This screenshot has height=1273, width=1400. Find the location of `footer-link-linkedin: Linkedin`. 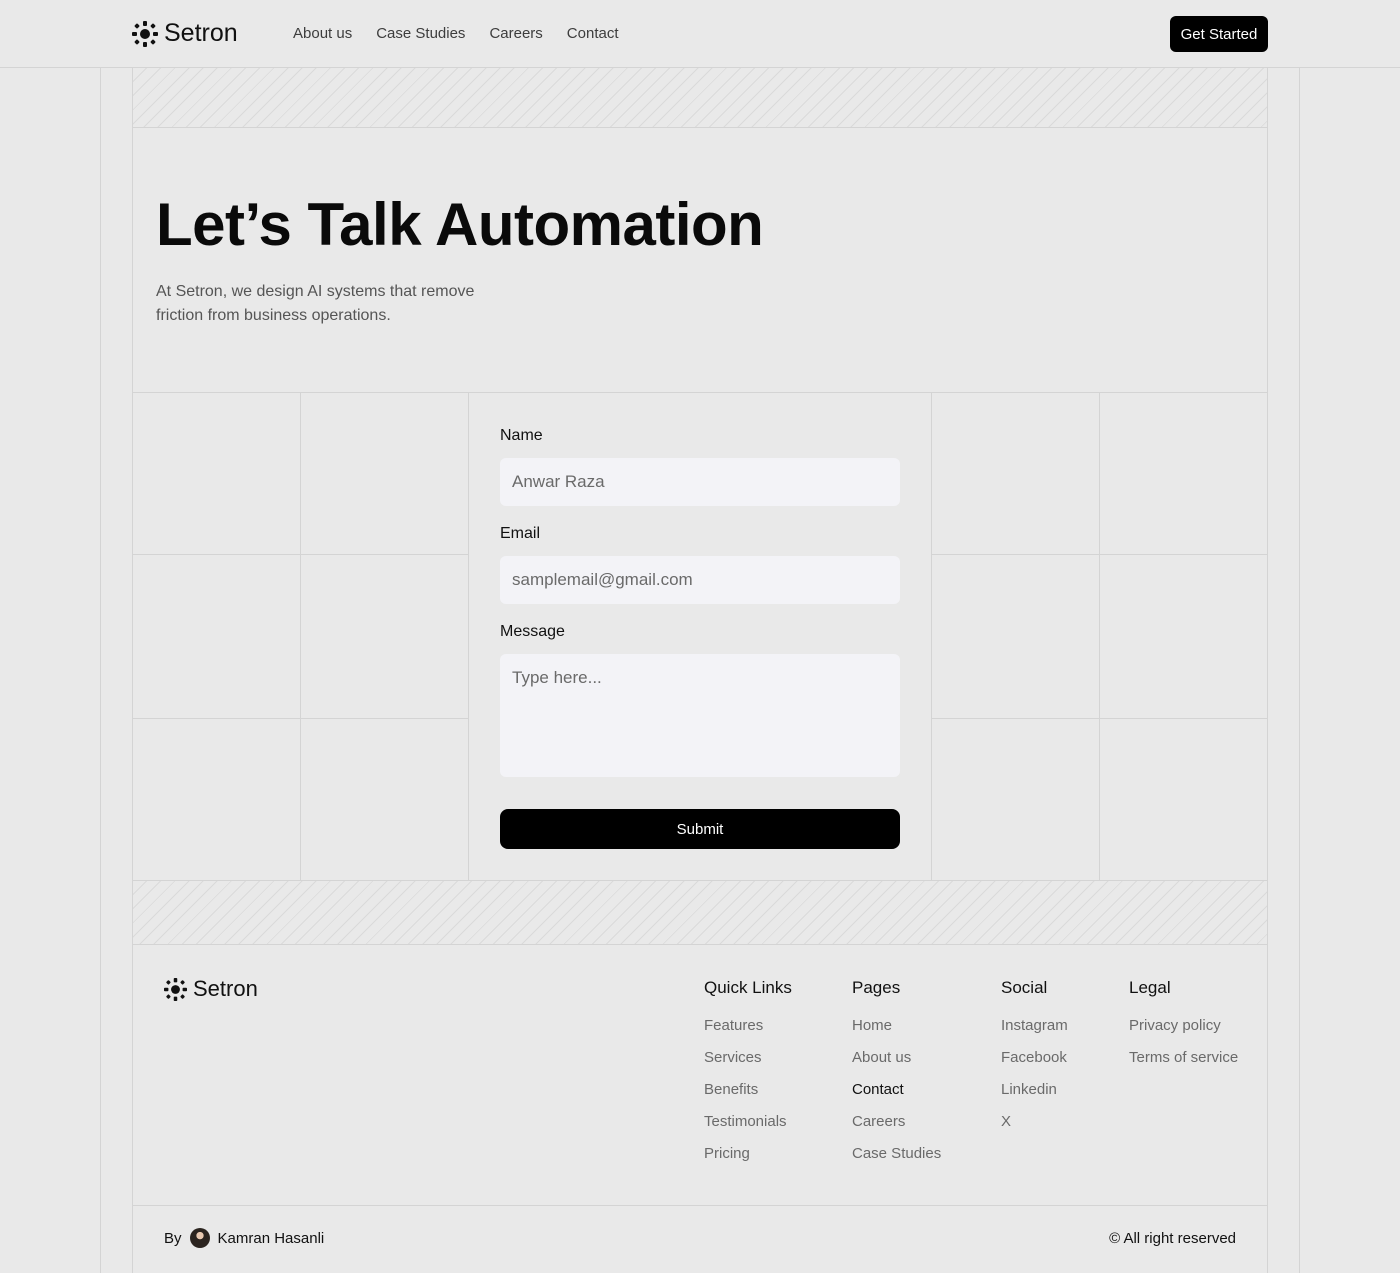

footer-link-linkedin: Linkedin is located at coordinates (1034, 1096).